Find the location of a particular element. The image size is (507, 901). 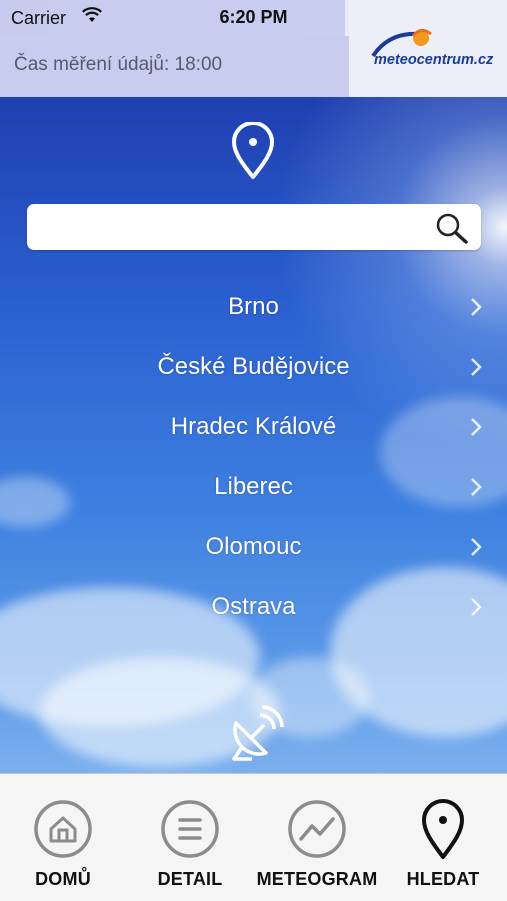

list-item: Liberec is located at coordinates (253, 487).